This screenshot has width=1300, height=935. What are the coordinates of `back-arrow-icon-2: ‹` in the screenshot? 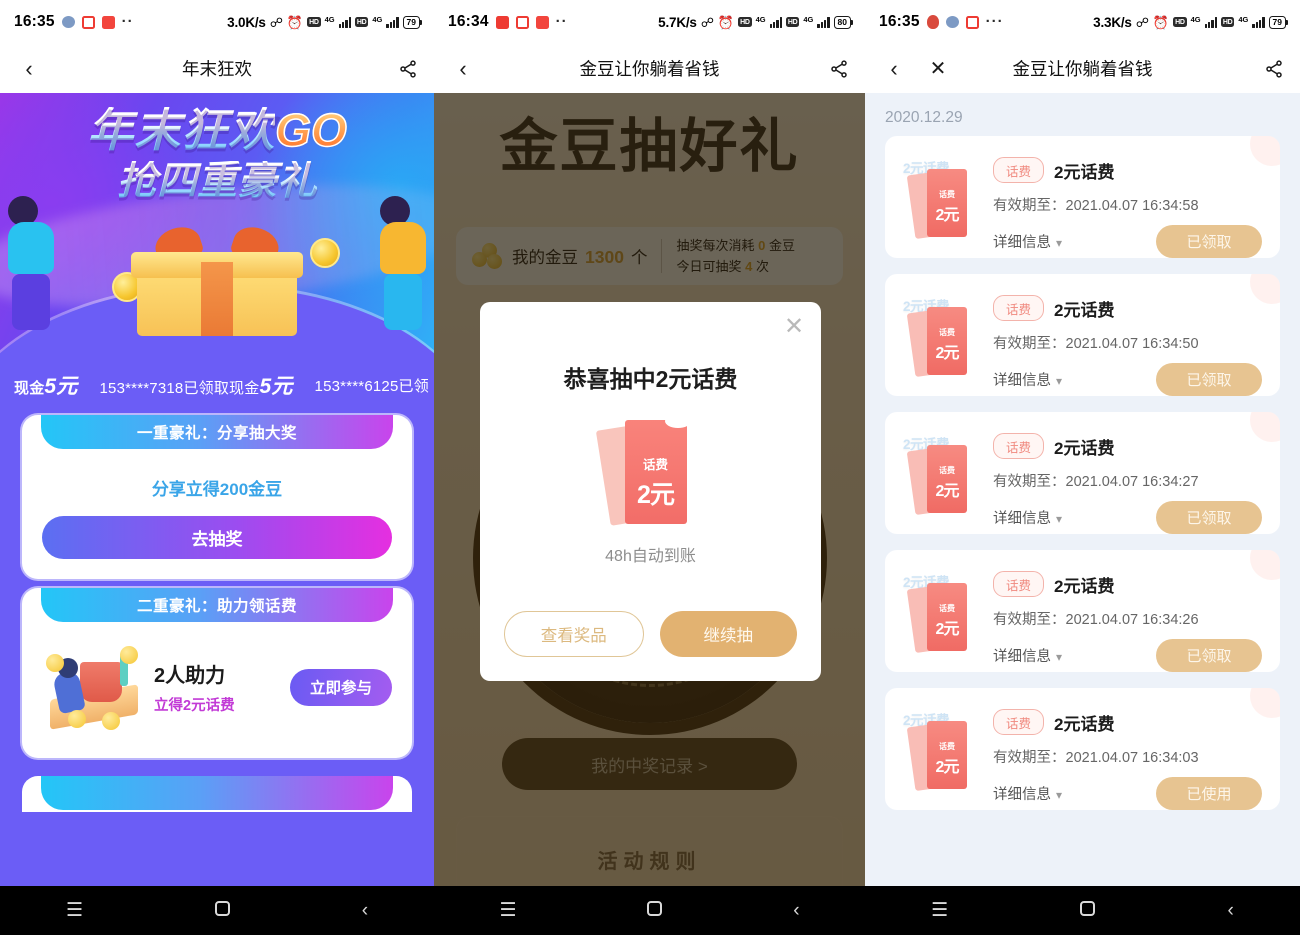 It's located at (463, 68).